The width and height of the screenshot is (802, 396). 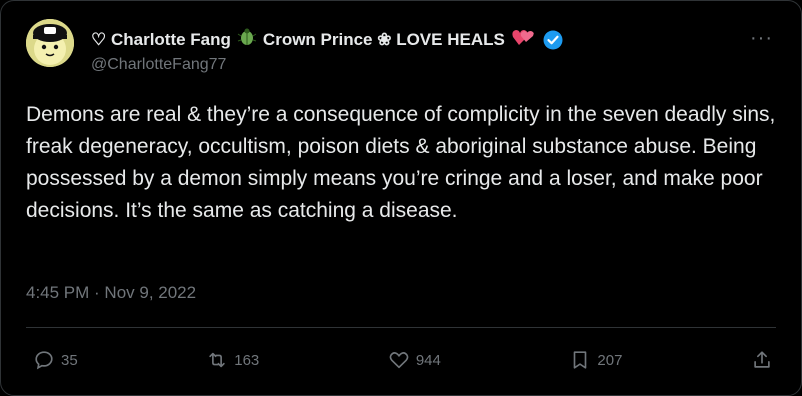 I want to click on more-options-icon: ···, so click(x=761, y=38).